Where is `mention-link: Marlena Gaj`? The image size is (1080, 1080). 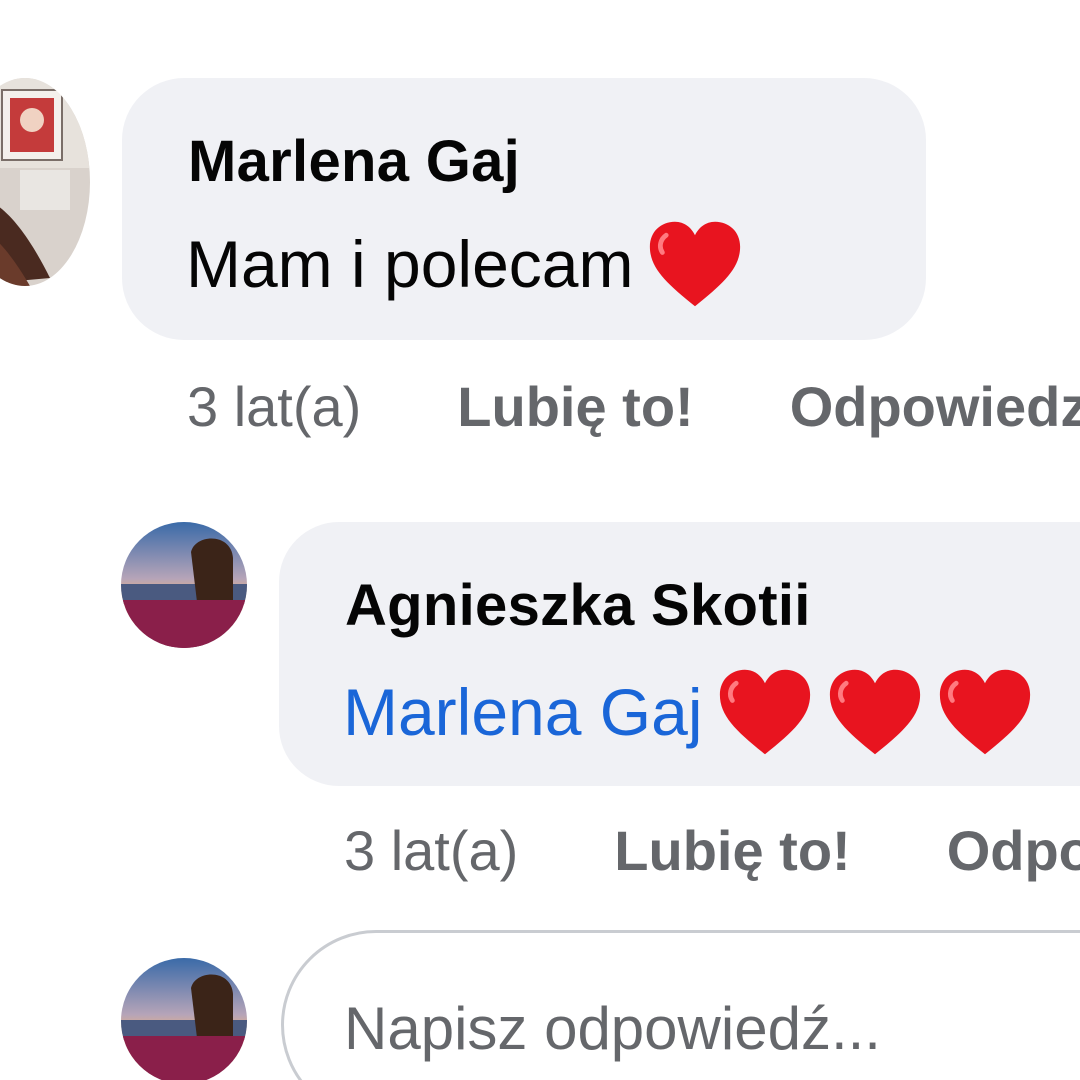
mention-link: Marlena Gaj is located at coordinates (523, 712).